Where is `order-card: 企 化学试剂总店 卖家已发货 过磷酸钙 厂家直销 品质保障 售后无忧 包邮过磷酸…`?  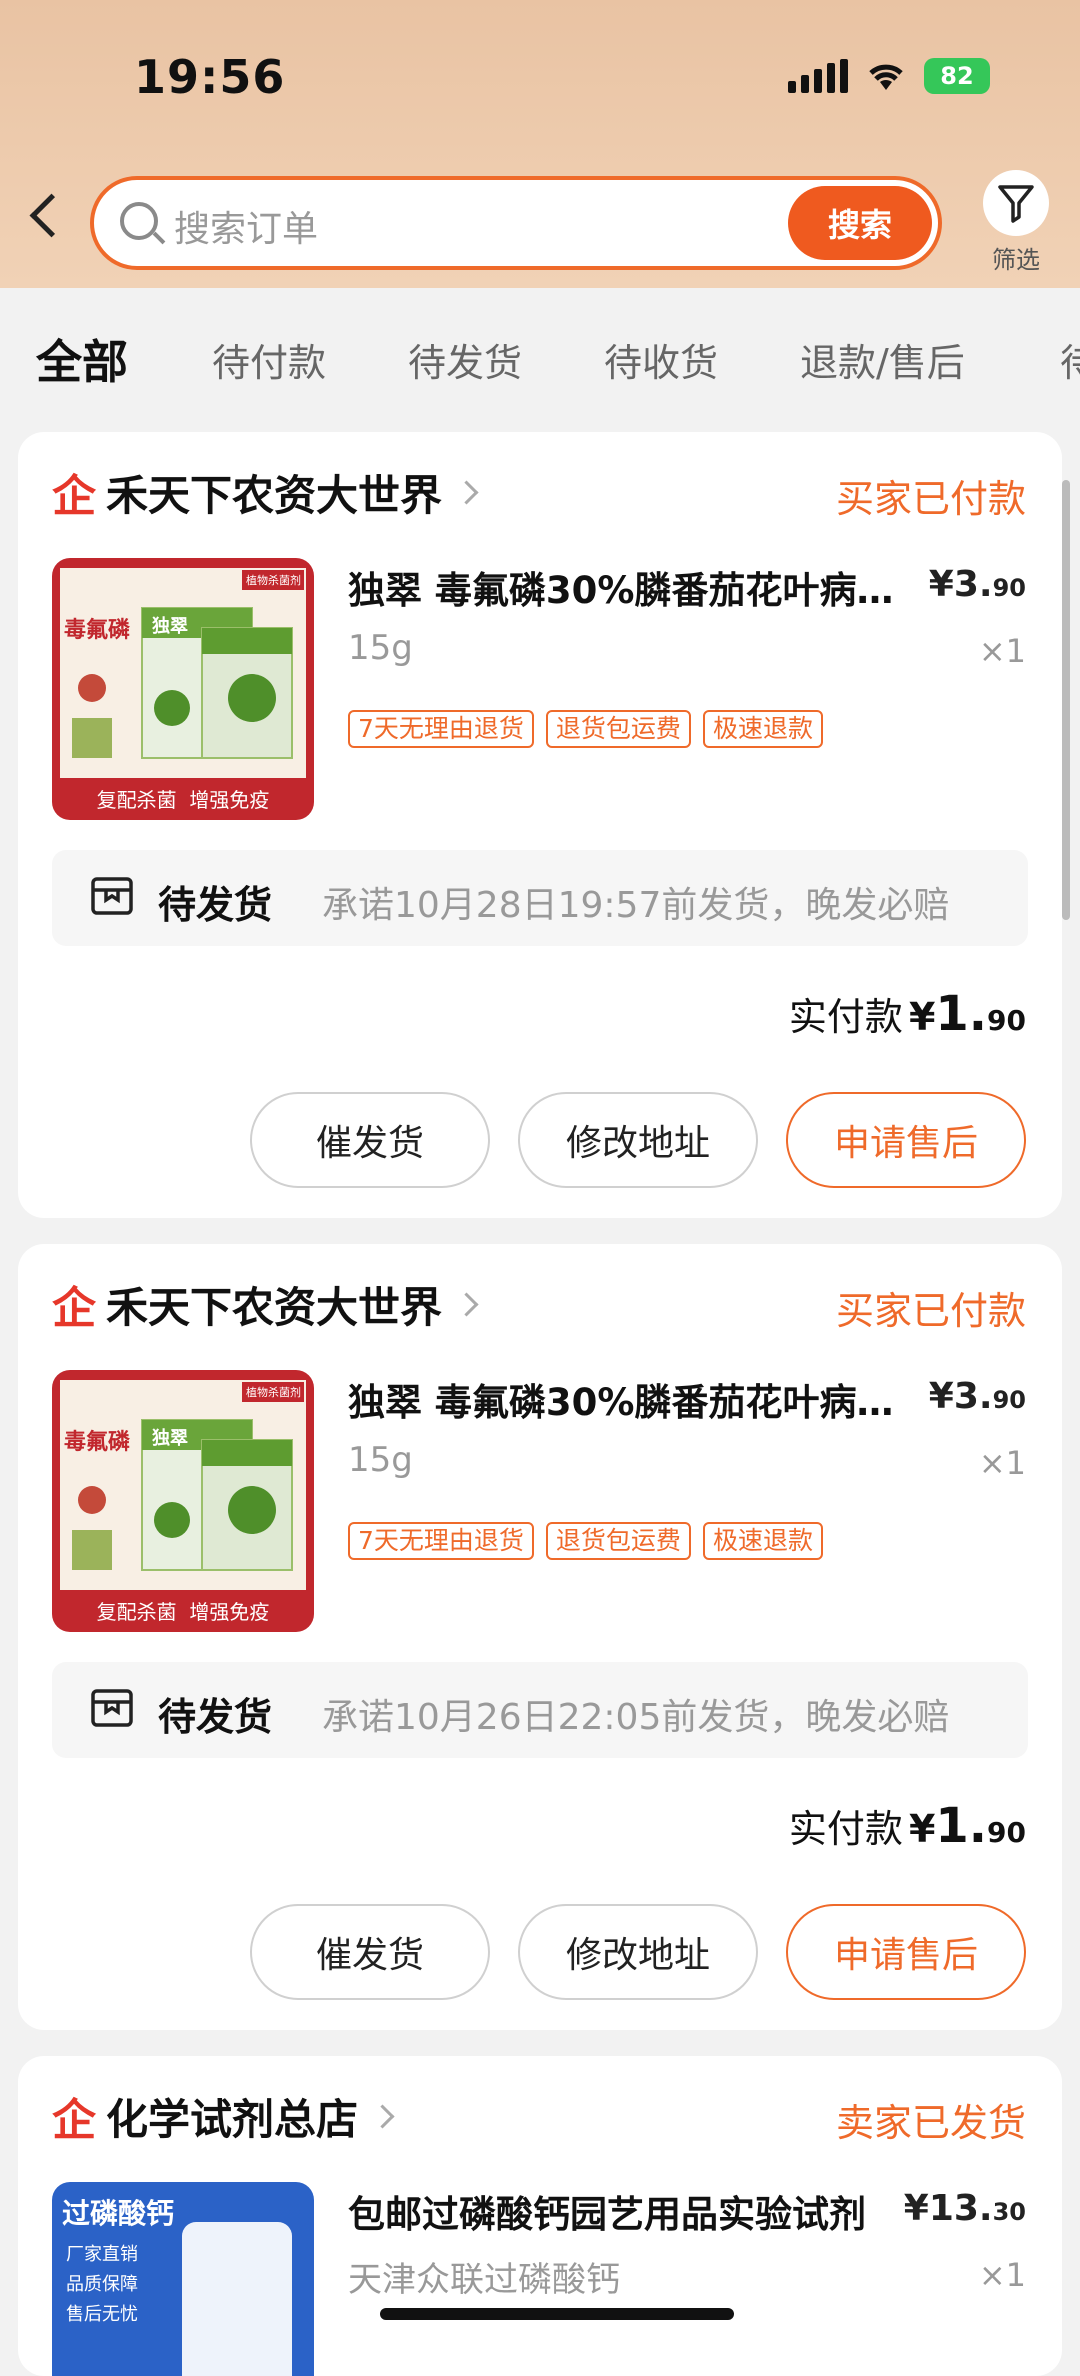 order-card: 企 化学试剂总店 卖家已发货 过磷酸钙 厂家直销 品质保障 售后无忧 包邮过磷酸… is located at coordinates (540, 2216).